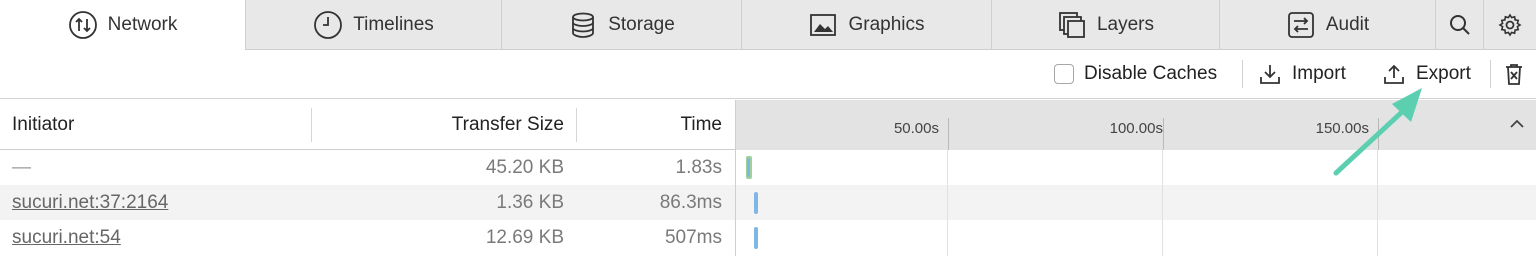  I want to click on disable-caches-checkbox, so click(1064, 74).